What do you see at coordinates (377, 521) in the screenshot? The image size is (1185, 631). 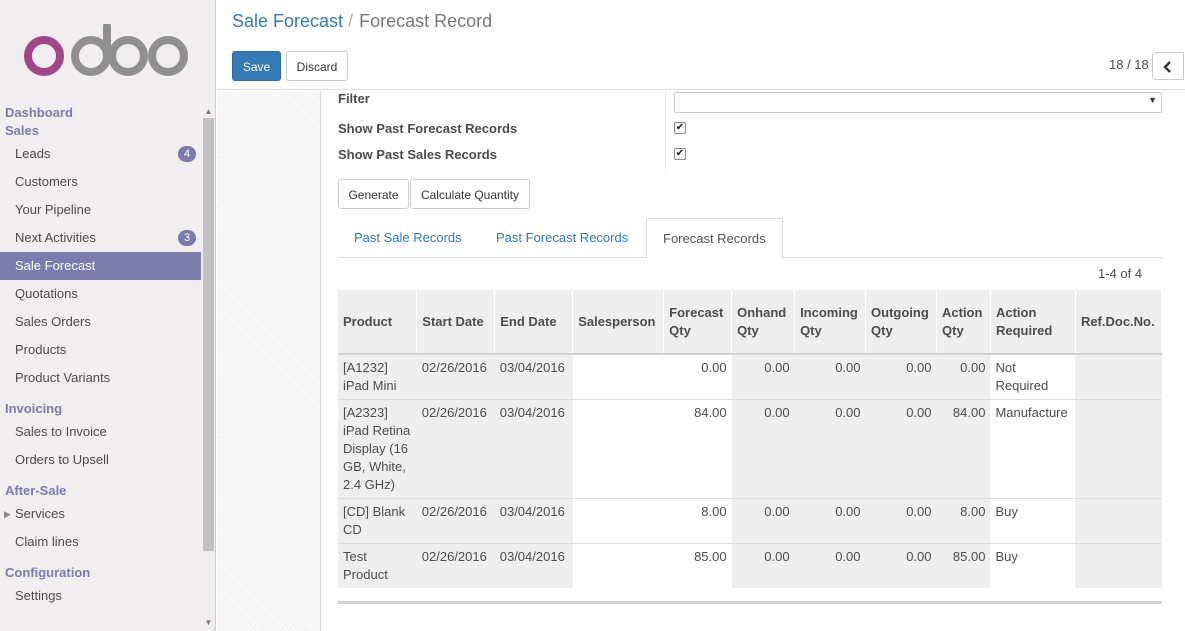 I see `cell-product: [CD] Blank CD` at bounding box center [377, 521].